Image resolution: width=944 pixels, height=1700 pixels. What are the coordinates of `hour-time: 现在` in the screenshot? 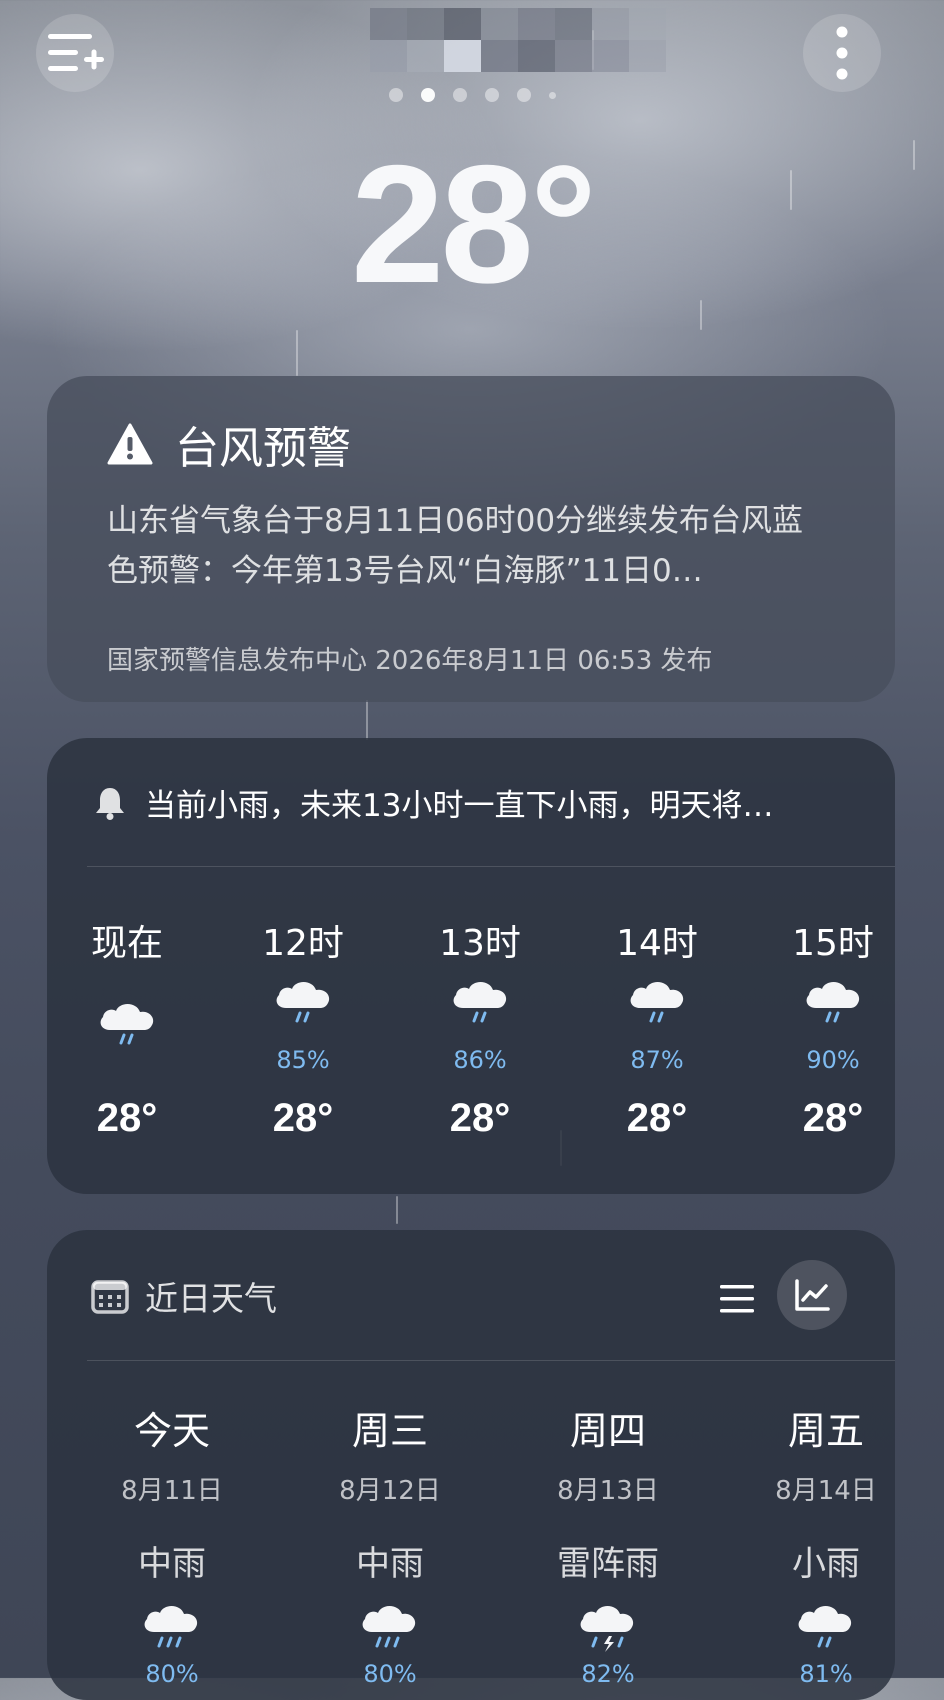 It's located at (126, 943).